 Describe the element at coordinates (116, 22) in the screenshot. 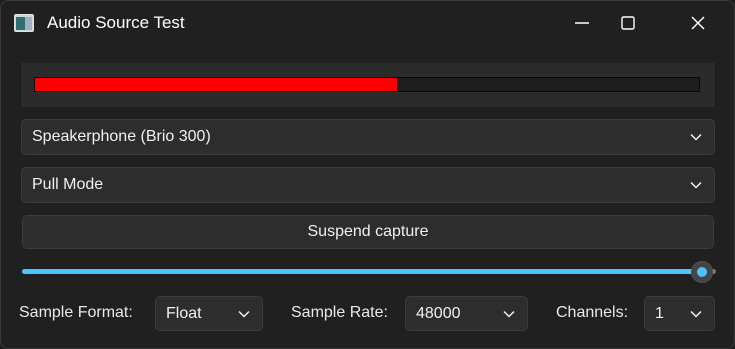

I see `window-title: Audio Source Test` at that location.